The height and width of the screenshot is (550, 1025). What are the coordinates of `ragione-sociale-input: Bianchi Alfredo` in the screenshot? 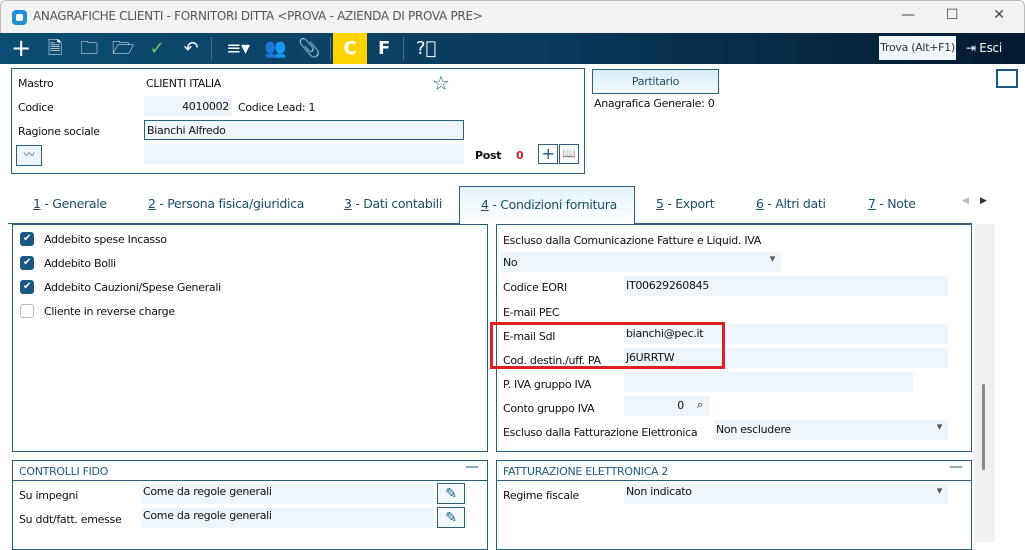 It's located at (304, 130).